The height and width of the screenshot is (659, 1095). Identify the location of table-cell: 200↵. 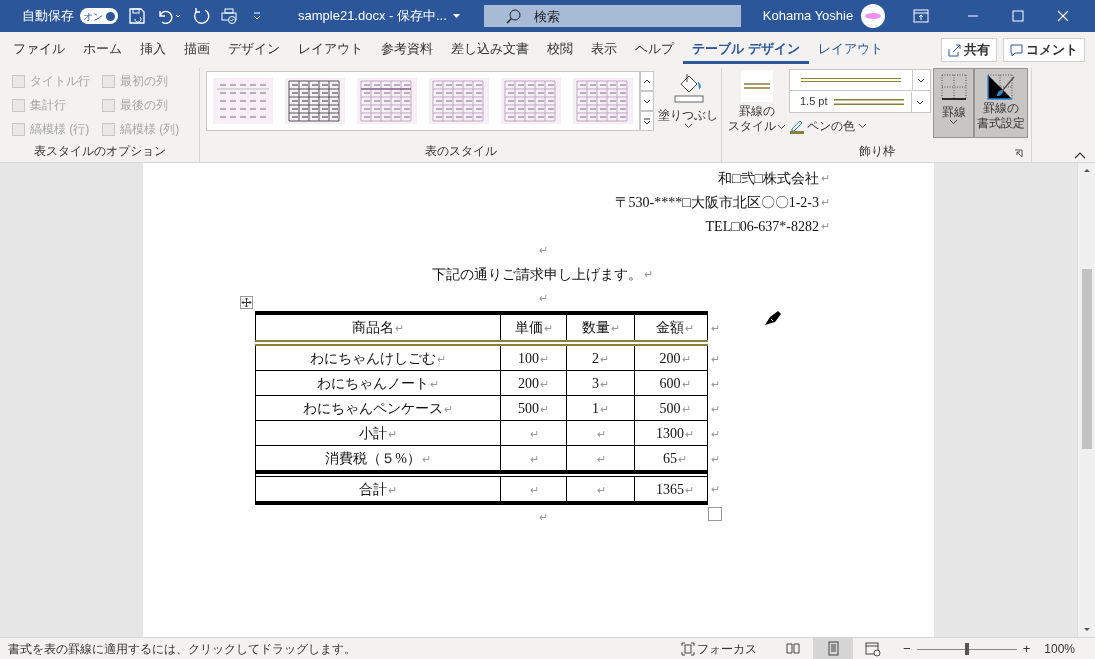
(534, 383).